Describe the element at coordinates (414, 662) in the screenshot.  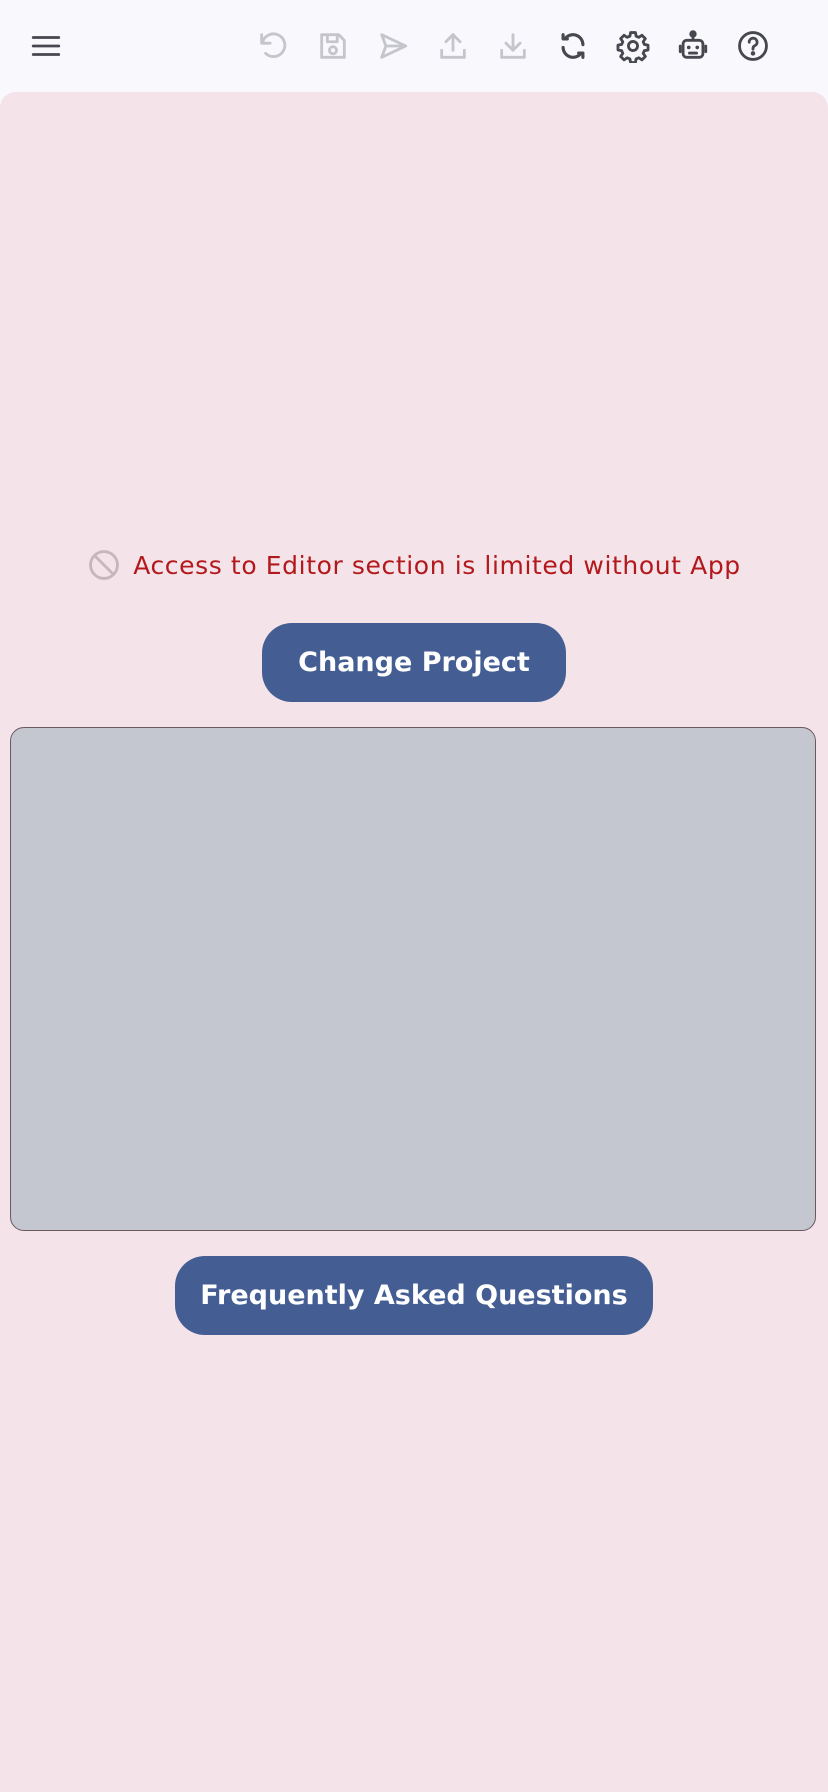
I see `change-project-button: Change Project` at that location.